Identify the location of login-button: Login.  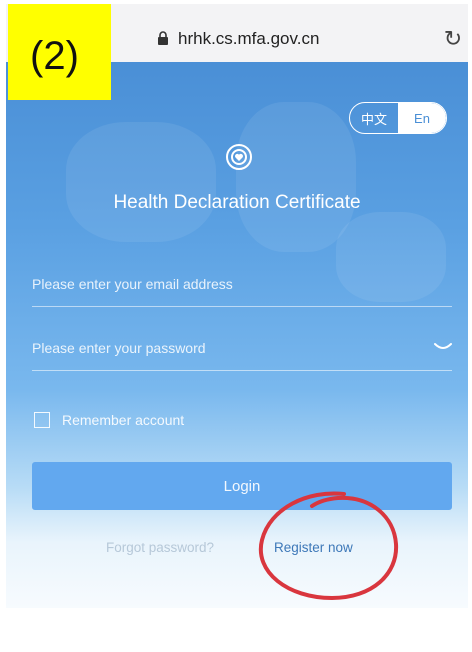
(242, 486).